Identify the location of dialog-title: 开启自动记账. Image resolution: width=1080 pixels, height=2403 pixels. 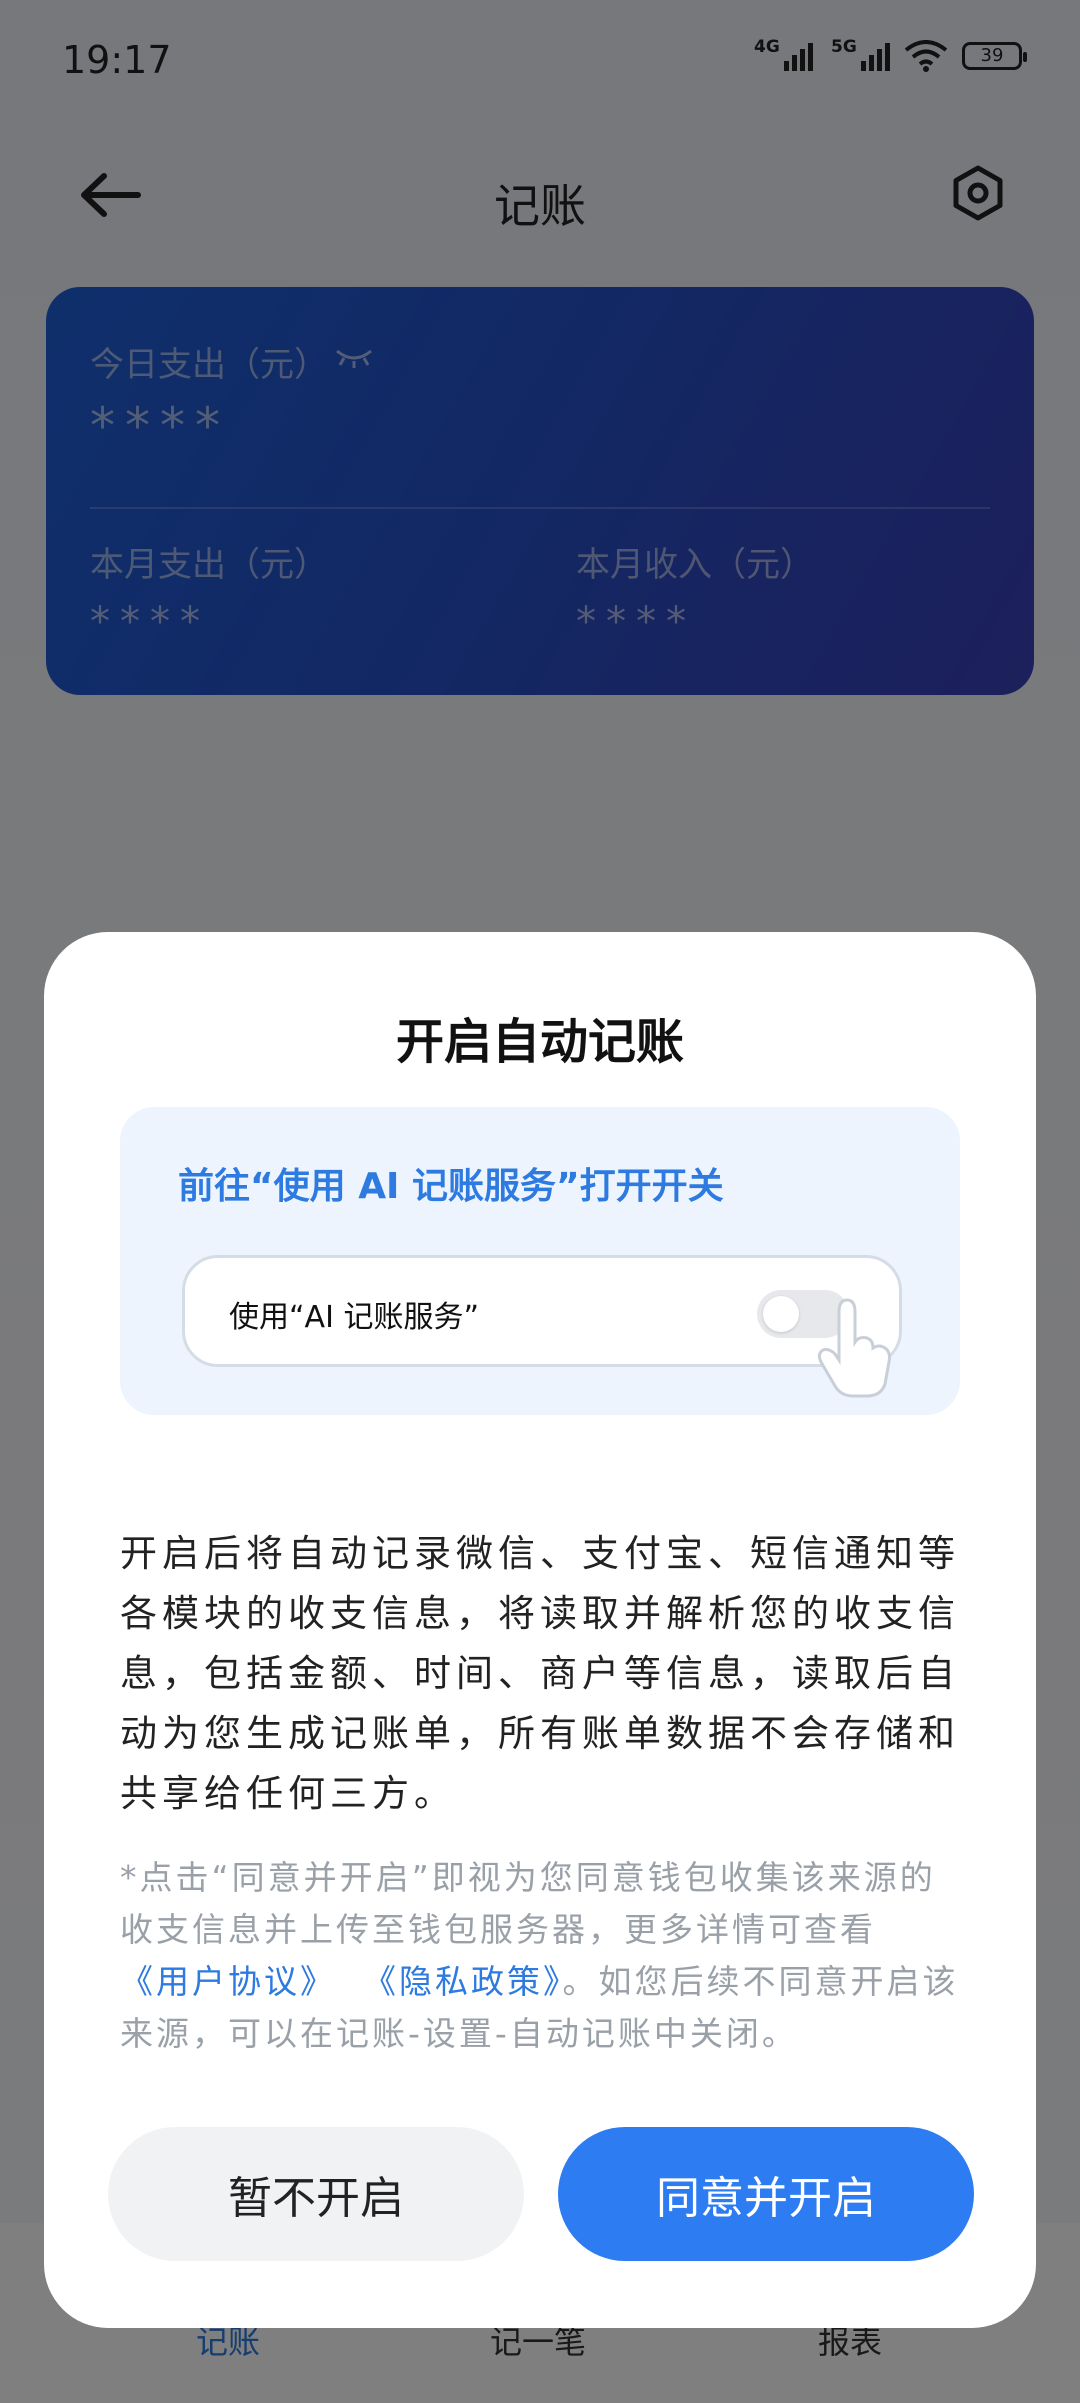
(539, 1042).